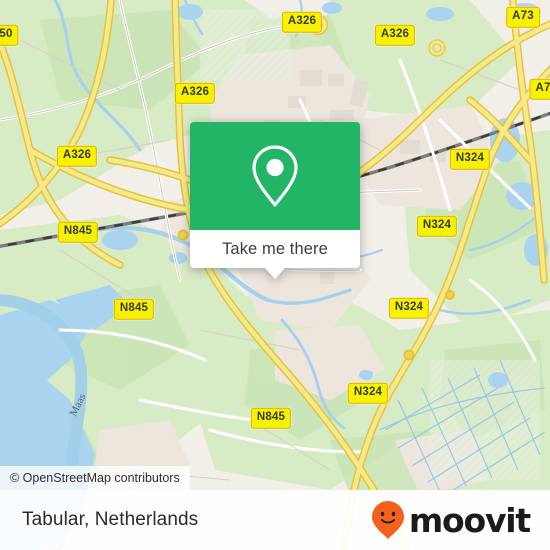 This screenshot has height=550, width=550. I want to click on osm-attribution-text: © OpenStreetMap contributors, so click(95, 478).